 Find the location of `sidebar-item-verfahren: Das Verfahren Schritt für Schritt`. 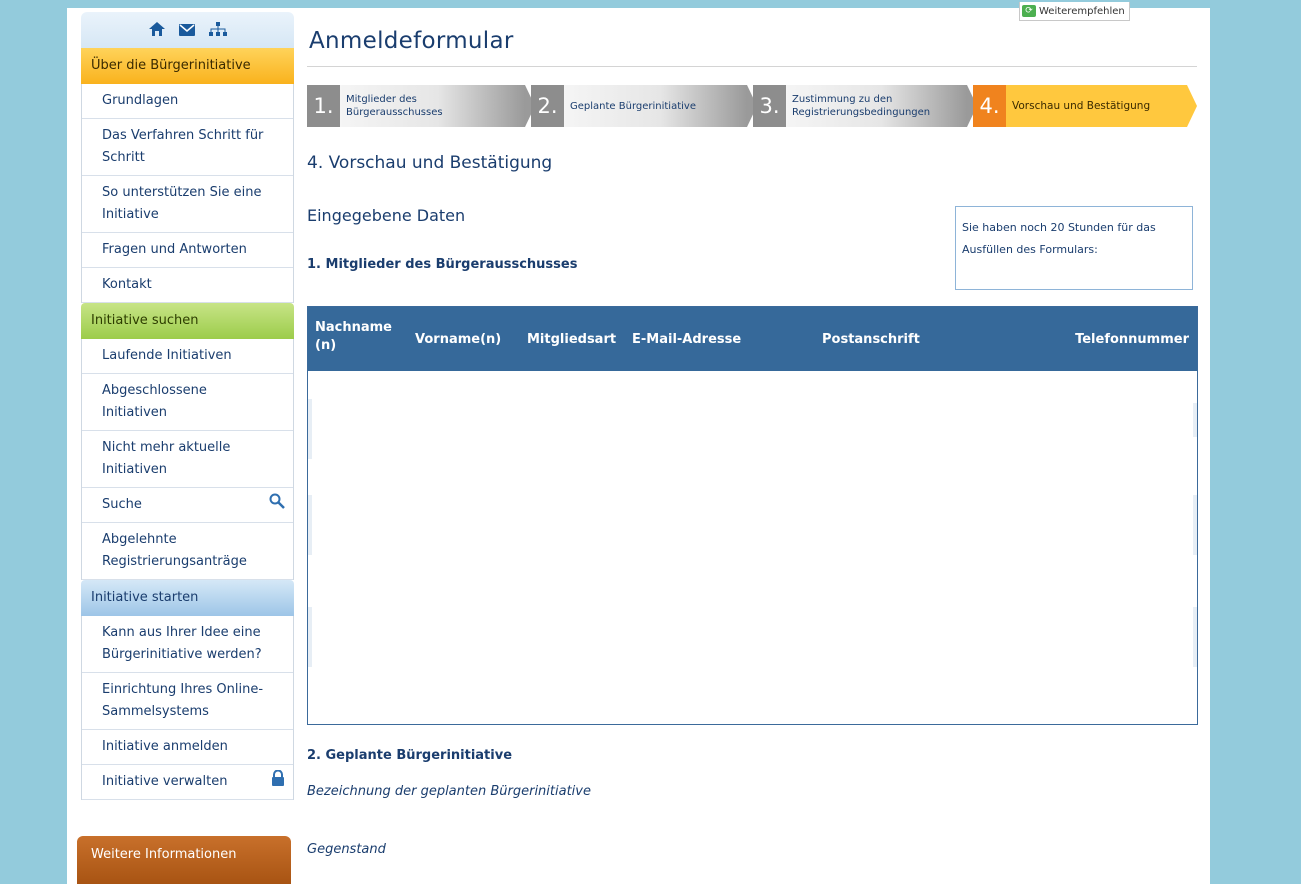

sidebar-item-verfahren: Das Verfahren Schritt für Schritt is located at coordinates (187, 147).